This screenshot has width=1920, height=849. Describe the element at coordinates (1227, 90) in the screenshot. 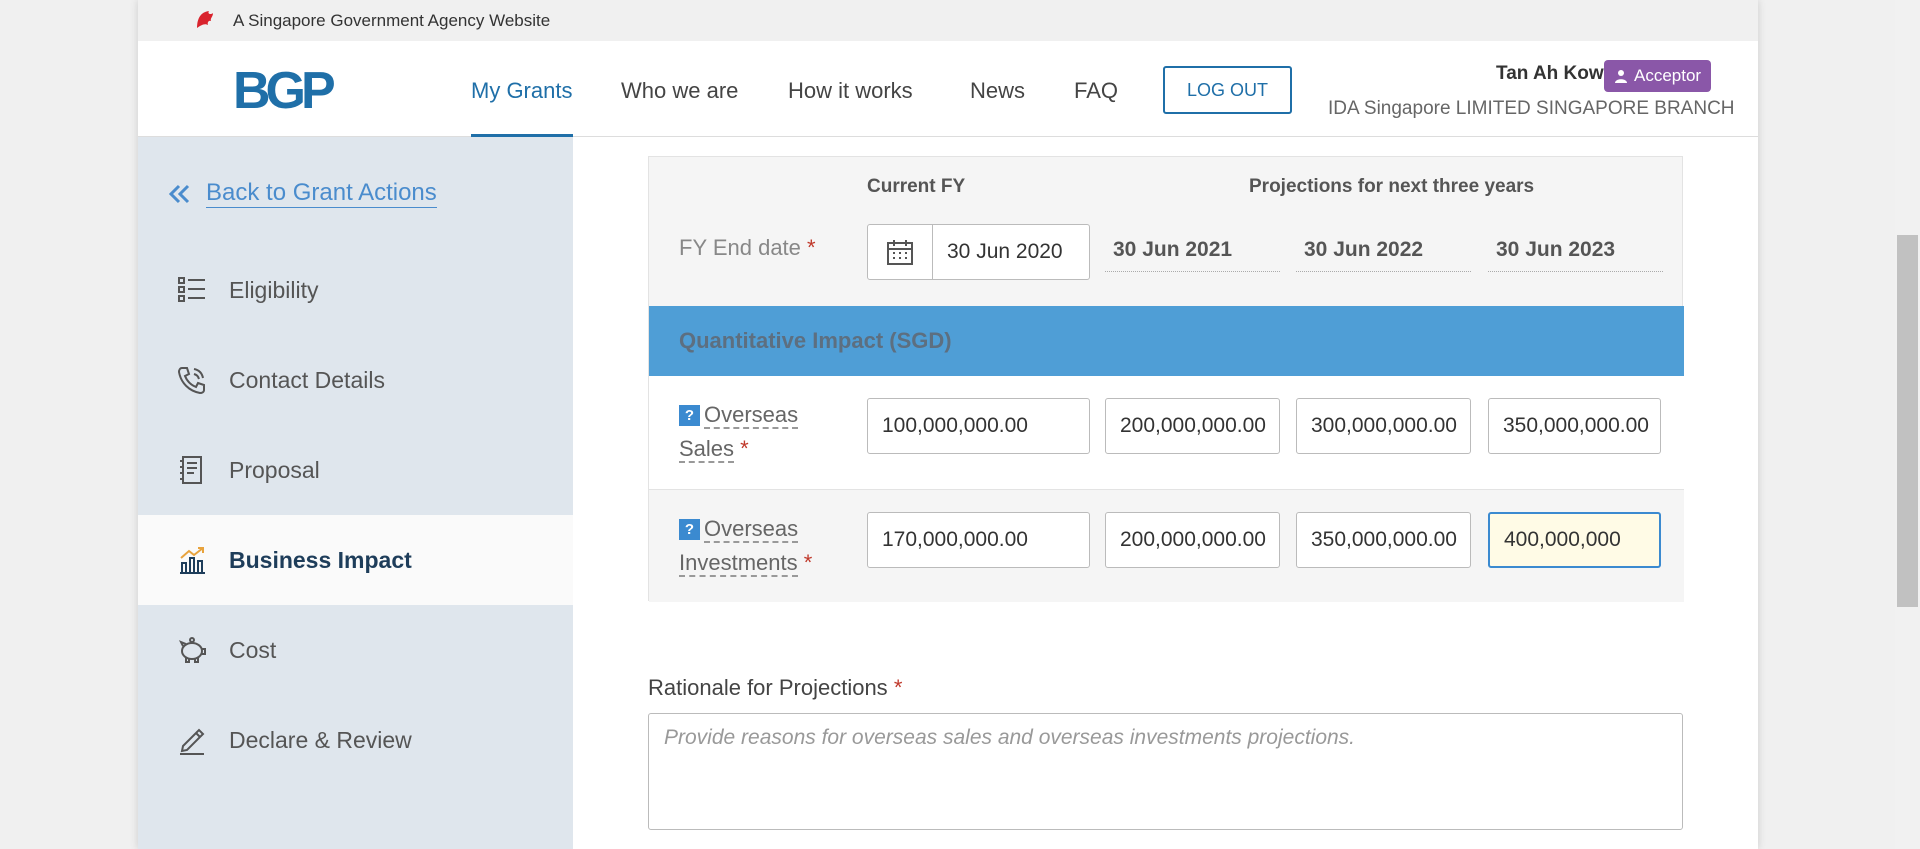

I see `logout-button: LOG OUT` at that location.